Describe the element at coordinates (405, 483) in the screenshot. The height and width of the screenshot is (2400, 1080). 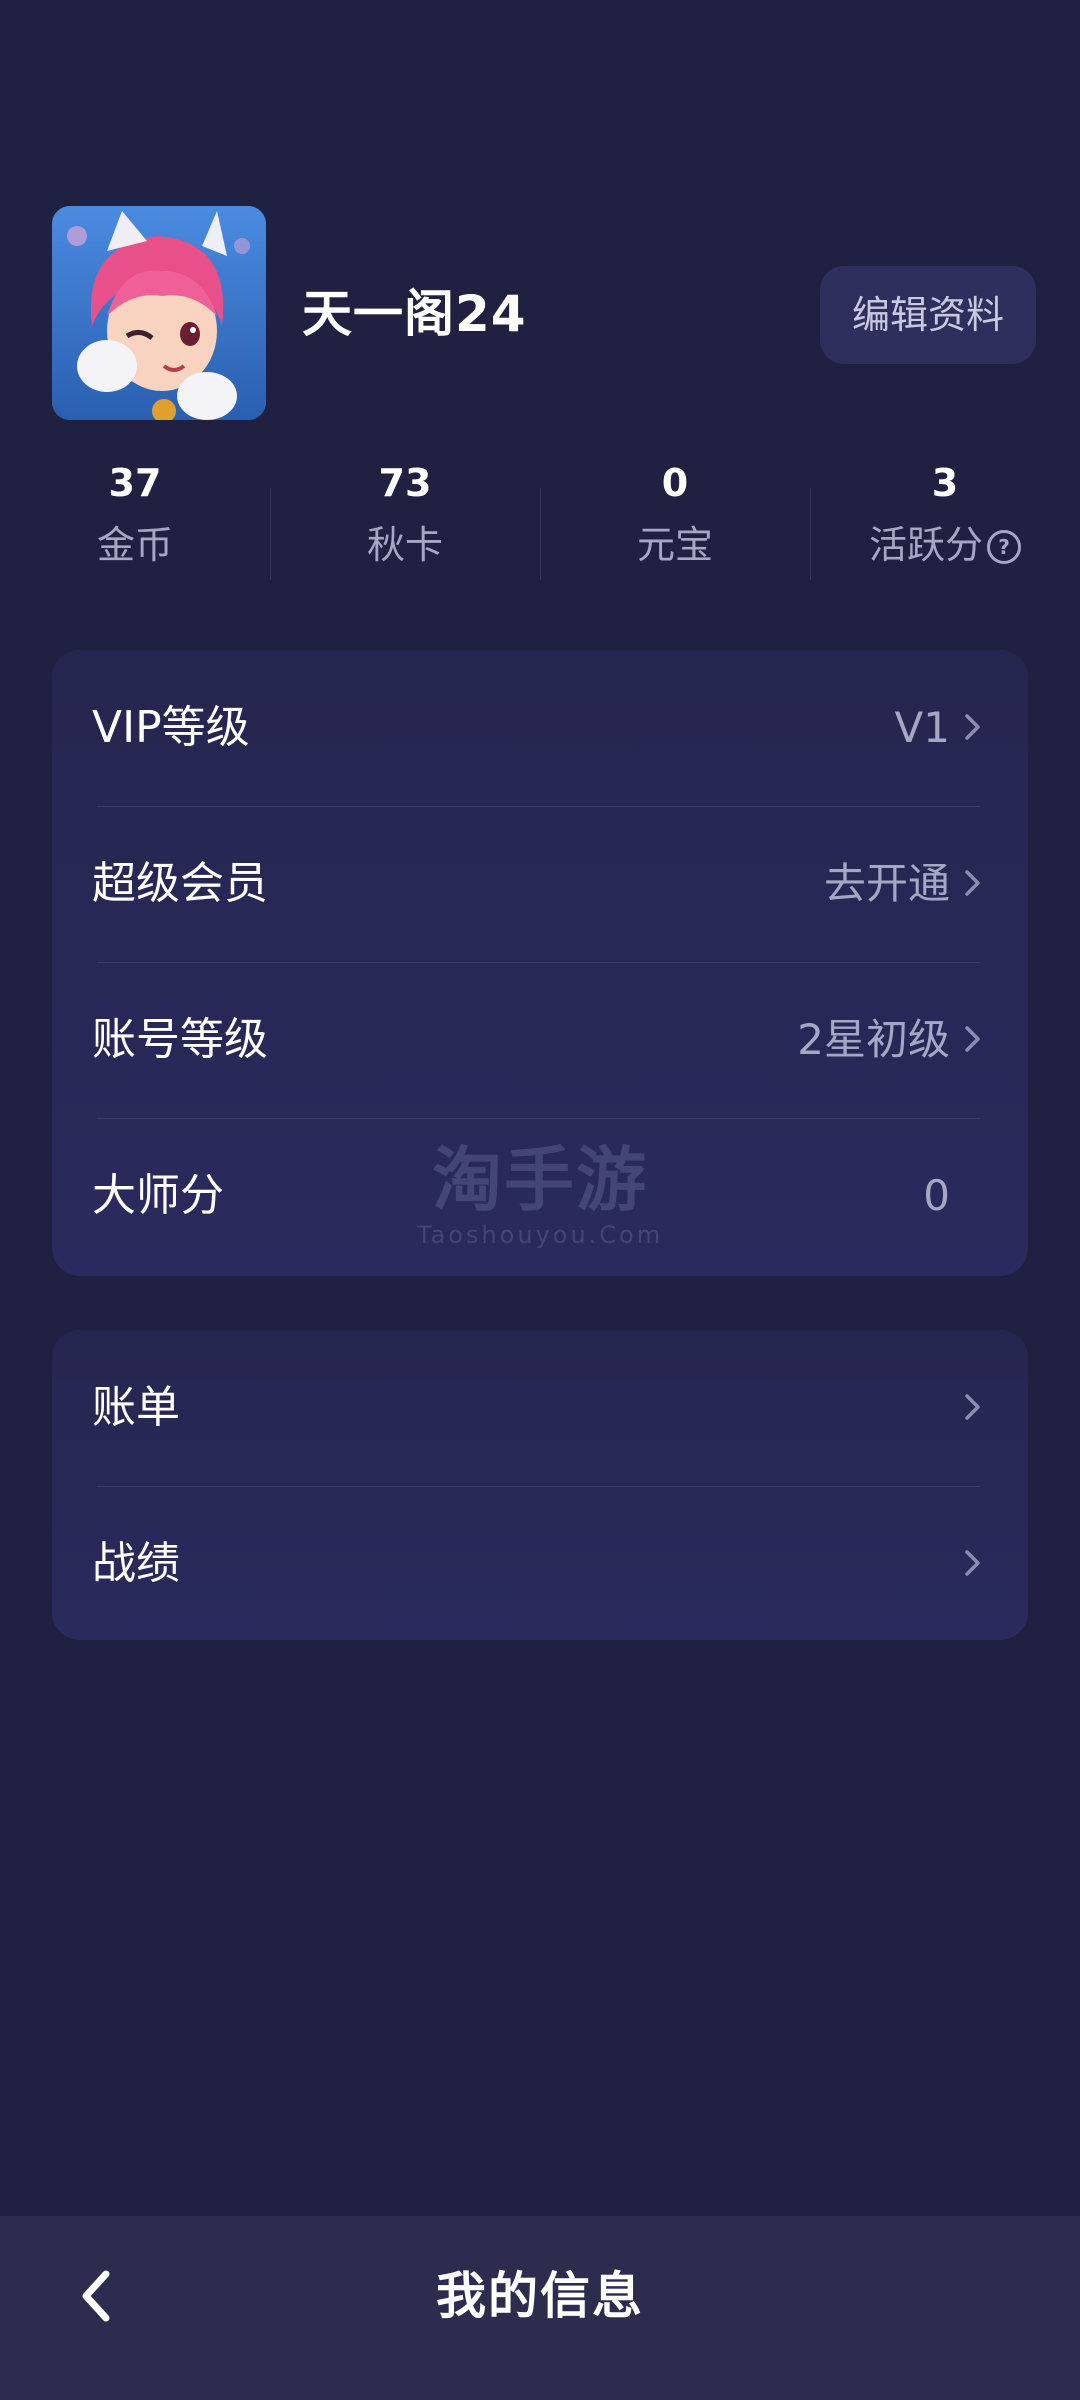
I see `stat-value: 73` at that location.